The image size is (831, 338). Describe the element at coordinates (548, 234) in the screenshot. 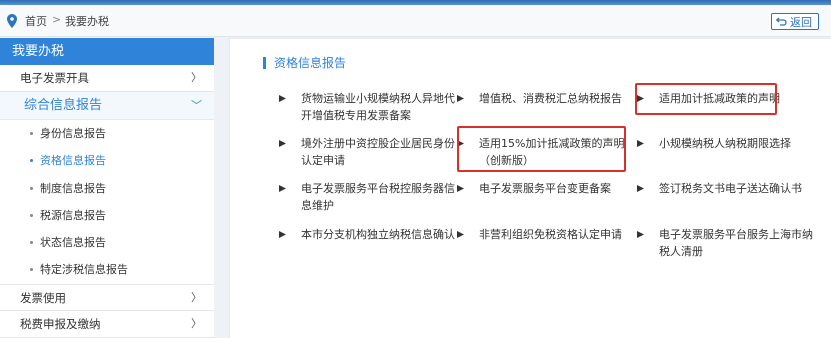

I see `report-link: 非营利组织免税资格认定申请` at that location.